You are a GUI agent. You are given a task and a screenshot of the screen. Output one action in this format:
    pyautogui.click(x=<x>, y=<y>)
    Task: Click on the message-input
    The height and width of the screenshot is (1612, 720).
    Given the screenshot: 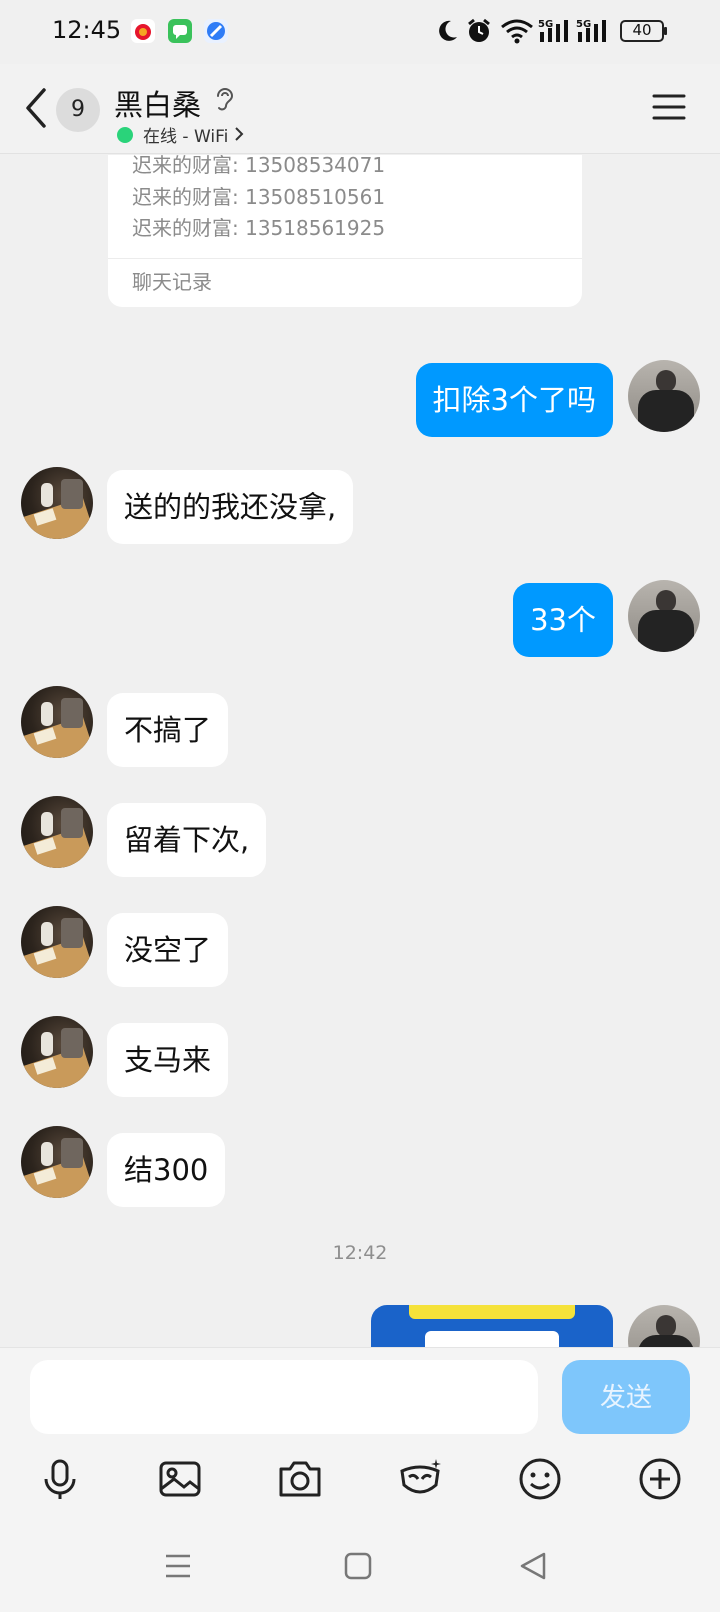 What is the action you would take?
    pyautogui.click(x=284, y=1397)
    